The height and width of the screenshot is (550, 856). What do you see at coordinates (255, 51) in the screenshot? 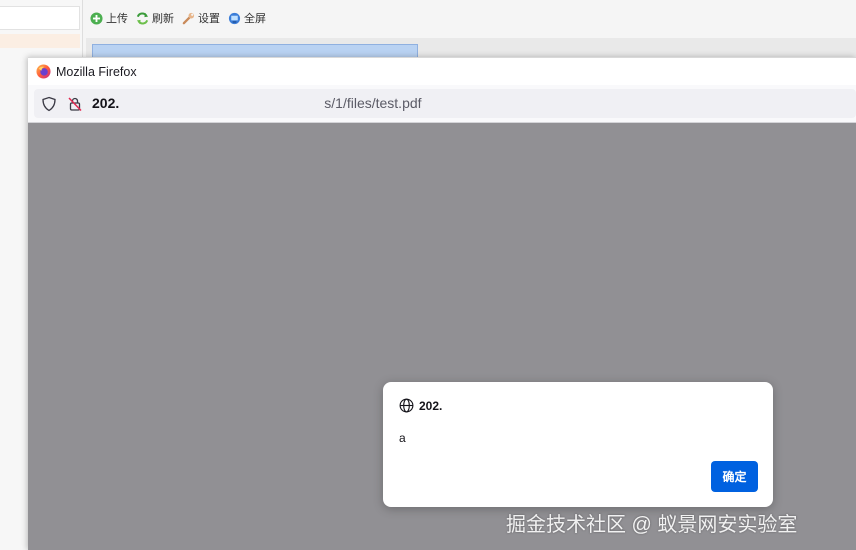
I see `selected-file-row` at bounding box center [255, 51].